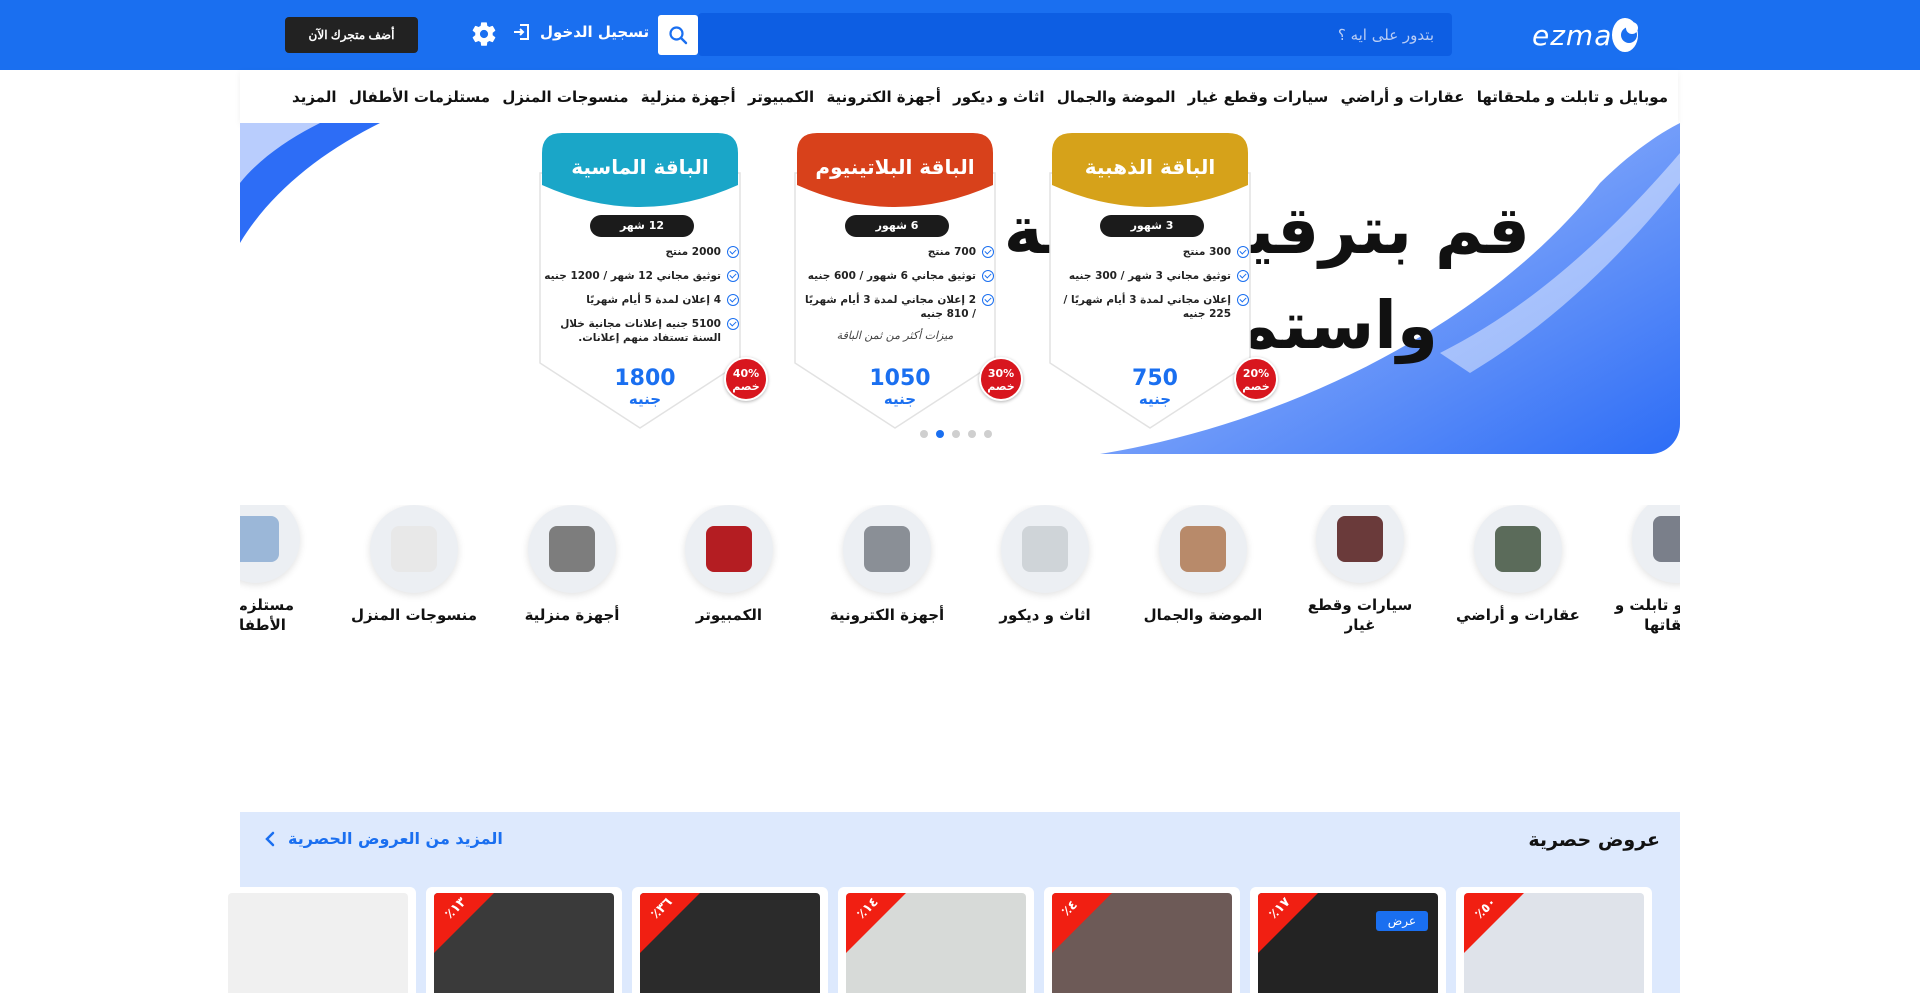 The height and width of the screenshot is (993, 1920). I want to click on package-feature: توثيق مجاني 12 شهر / 1200 جنيه, so click(641, 276).